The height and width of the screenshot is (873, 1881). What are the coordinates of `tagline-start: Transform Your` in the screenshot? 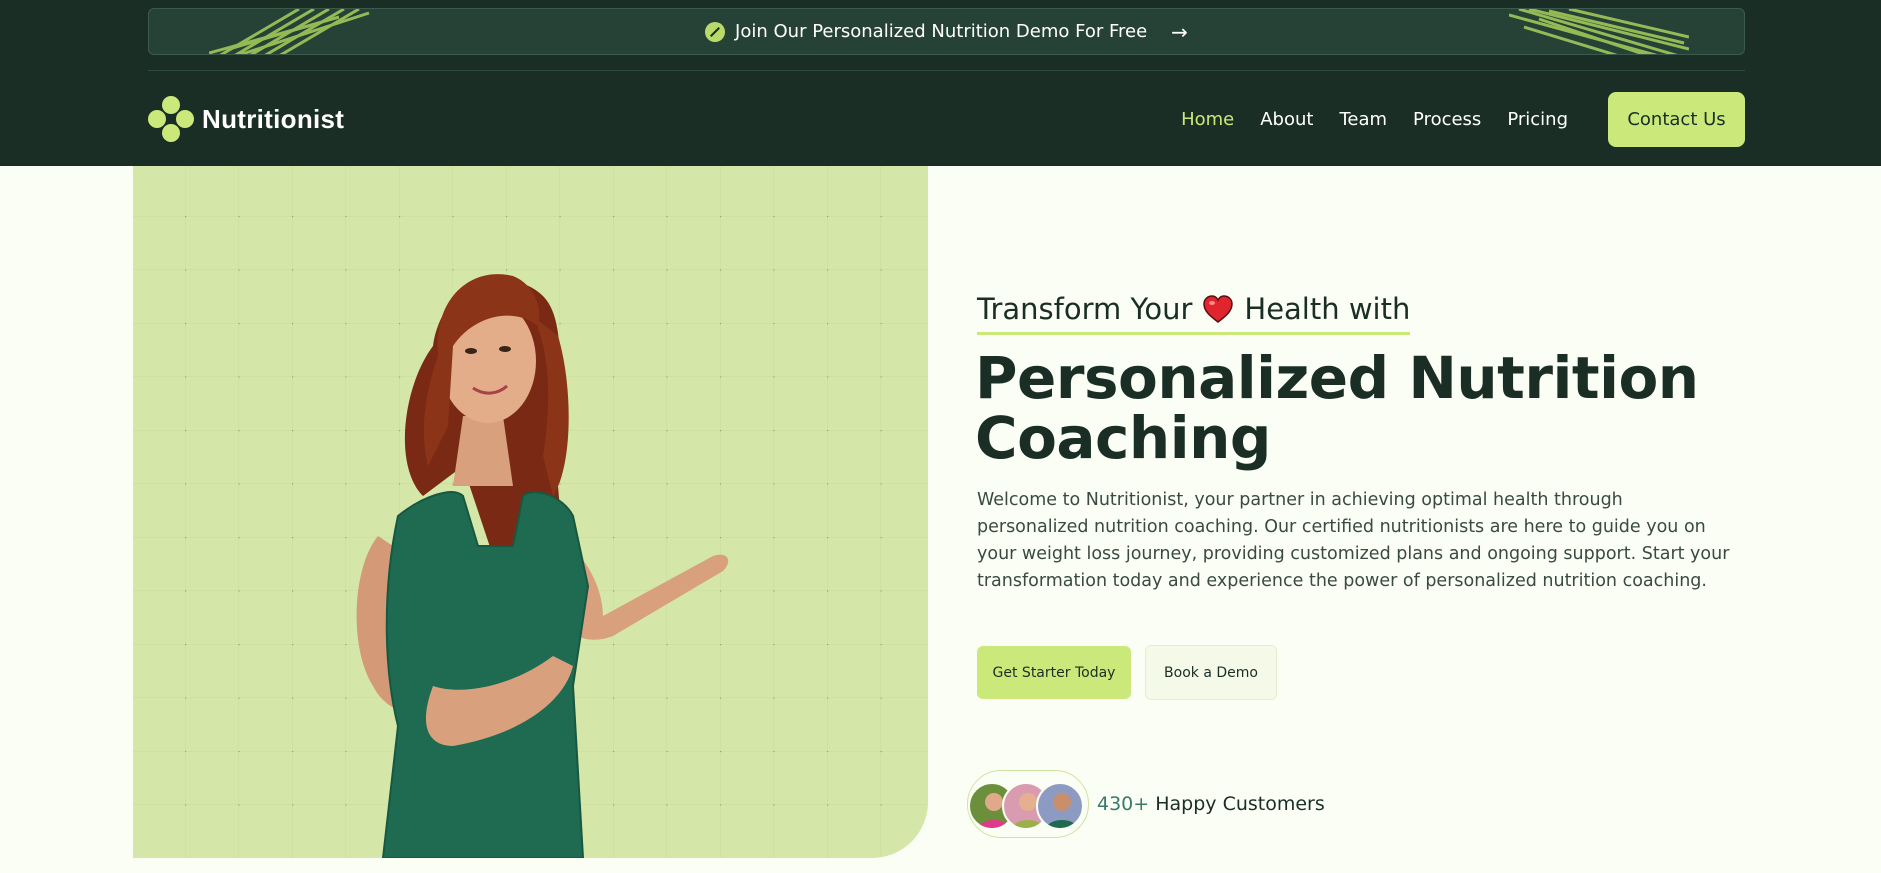 It's located at (1085, 309).